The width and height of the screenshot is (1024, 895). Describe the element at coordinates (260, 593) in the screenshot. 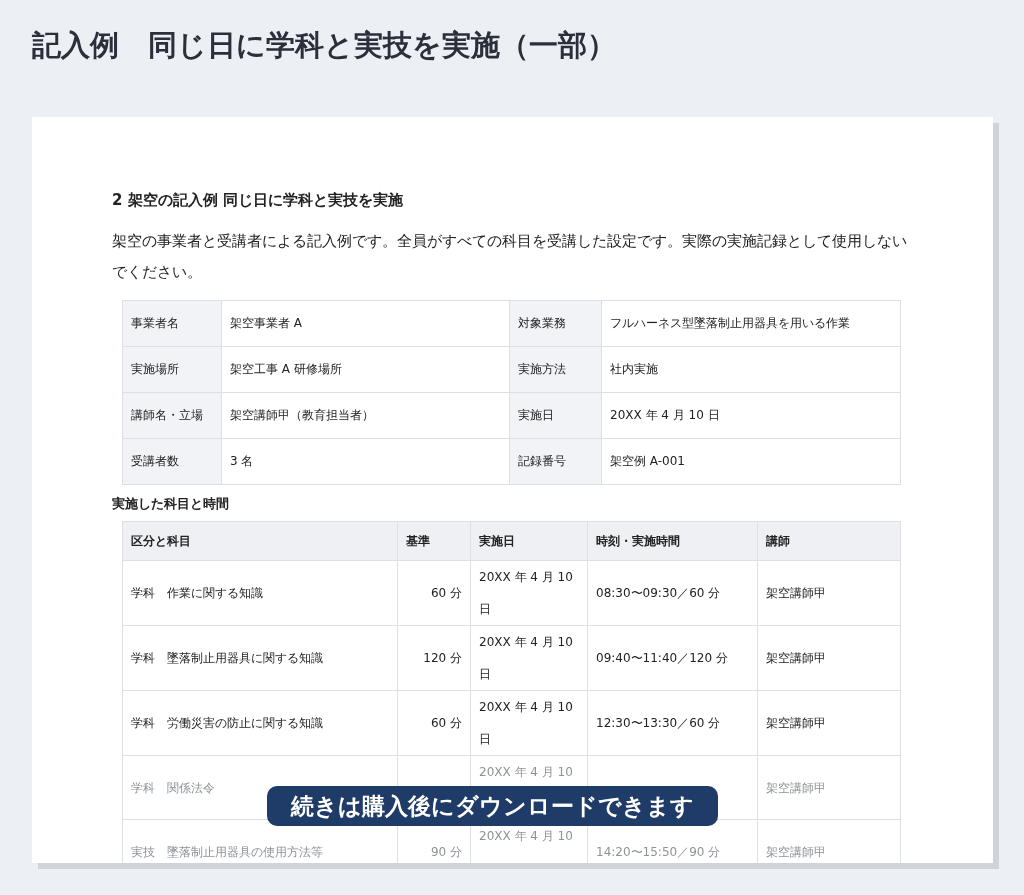

I see `table-cell: 学科 作業に関する知識` at that location.